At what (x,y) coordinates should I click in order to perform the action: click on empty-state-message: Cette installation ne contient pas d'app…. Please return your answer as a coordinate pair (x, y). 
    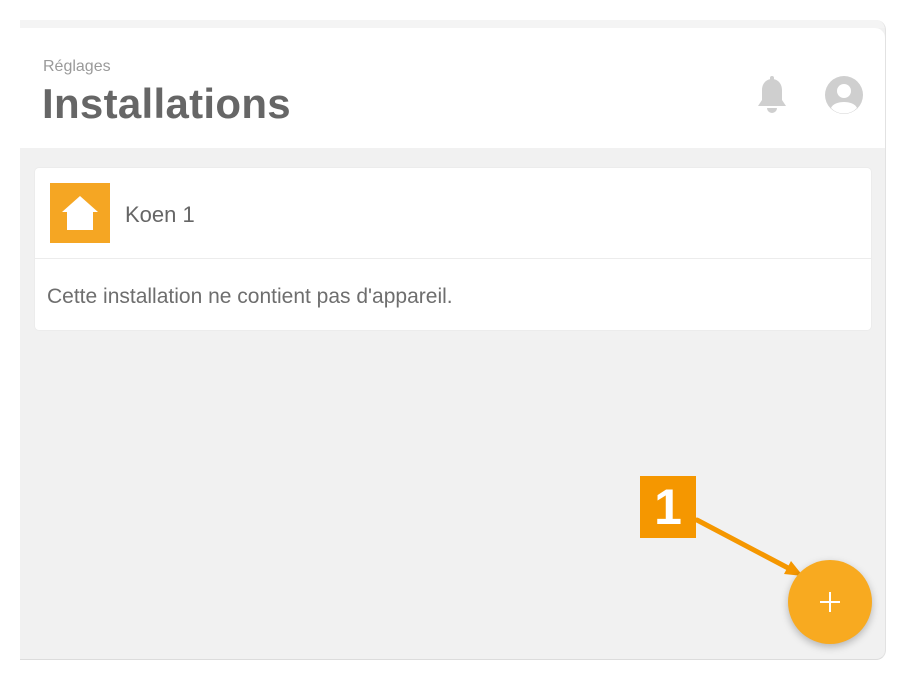
    Looking at the image, I should click on (250, 296).